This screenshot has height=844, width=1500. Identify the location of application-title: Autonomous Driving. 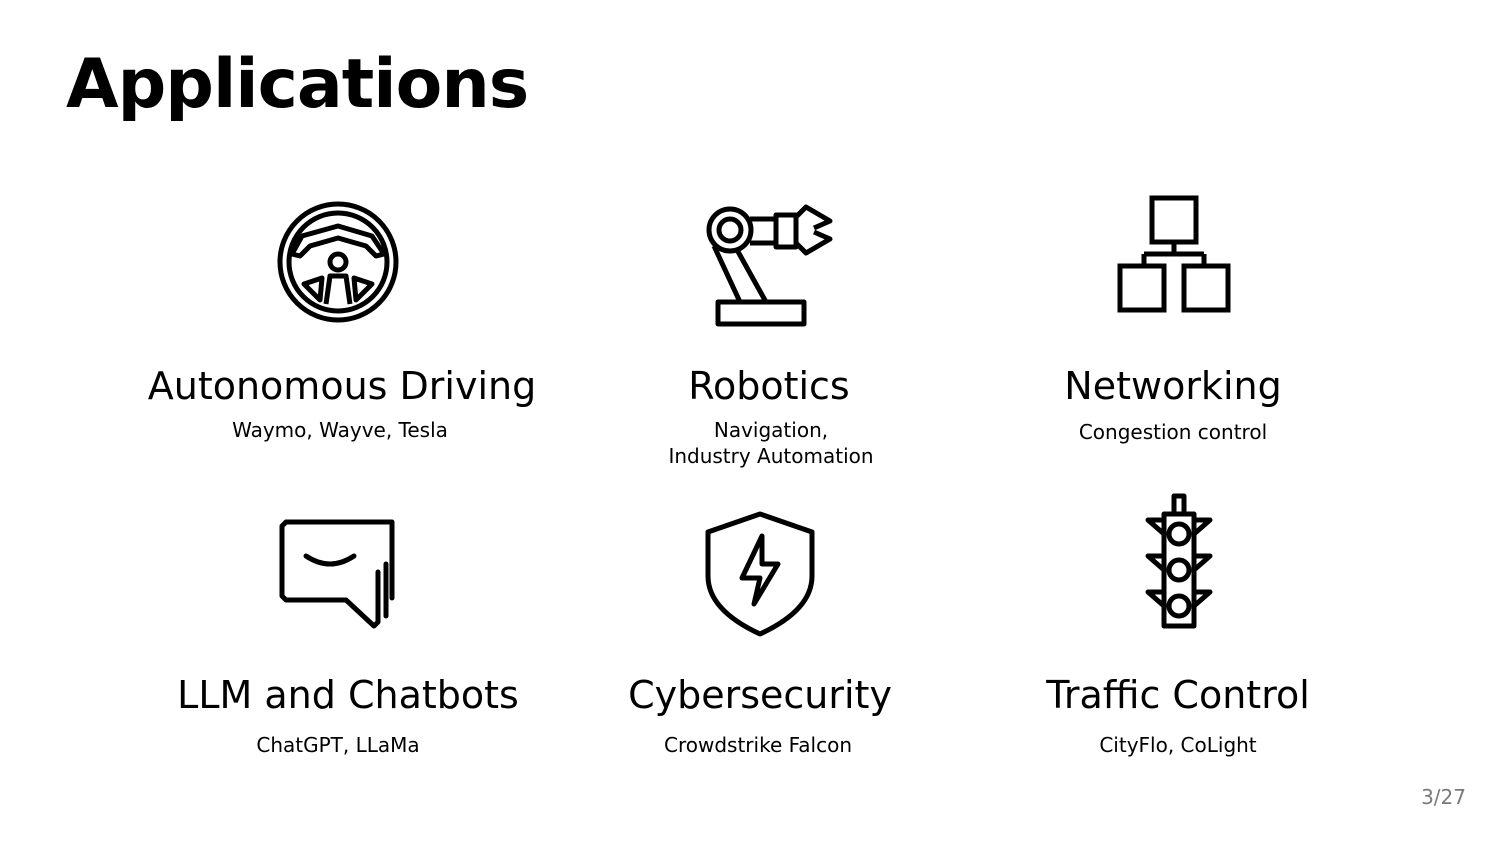
(342, 386).